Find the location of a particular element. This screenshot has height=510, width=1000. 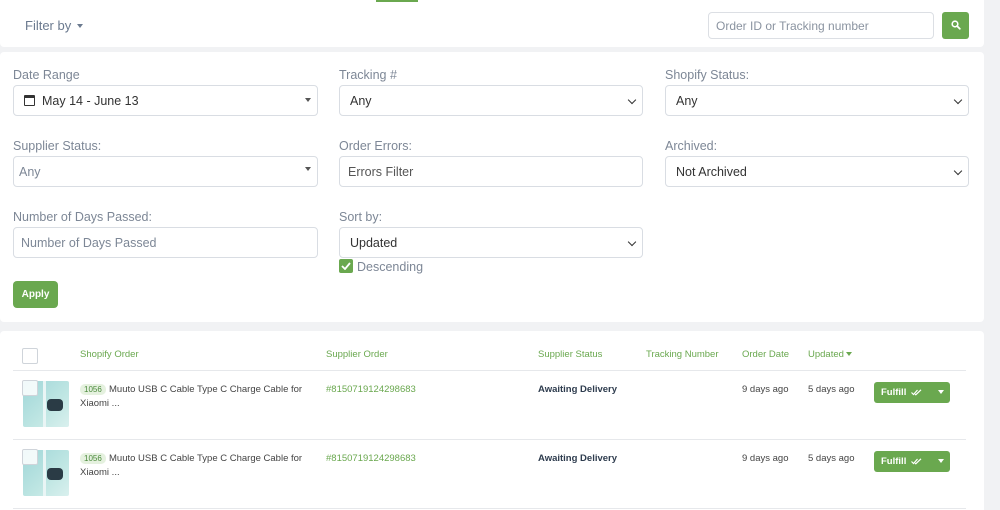

search-icon is located at coordinates (956, 25).